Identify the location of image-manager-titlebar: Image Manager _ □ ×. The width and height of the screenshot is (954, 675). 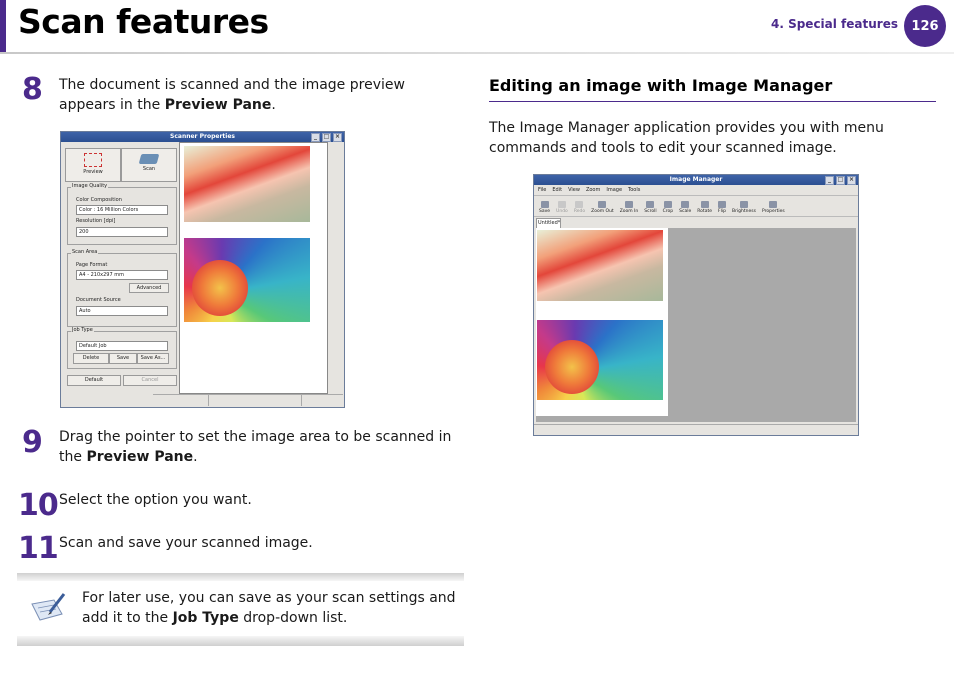
(696, 180).